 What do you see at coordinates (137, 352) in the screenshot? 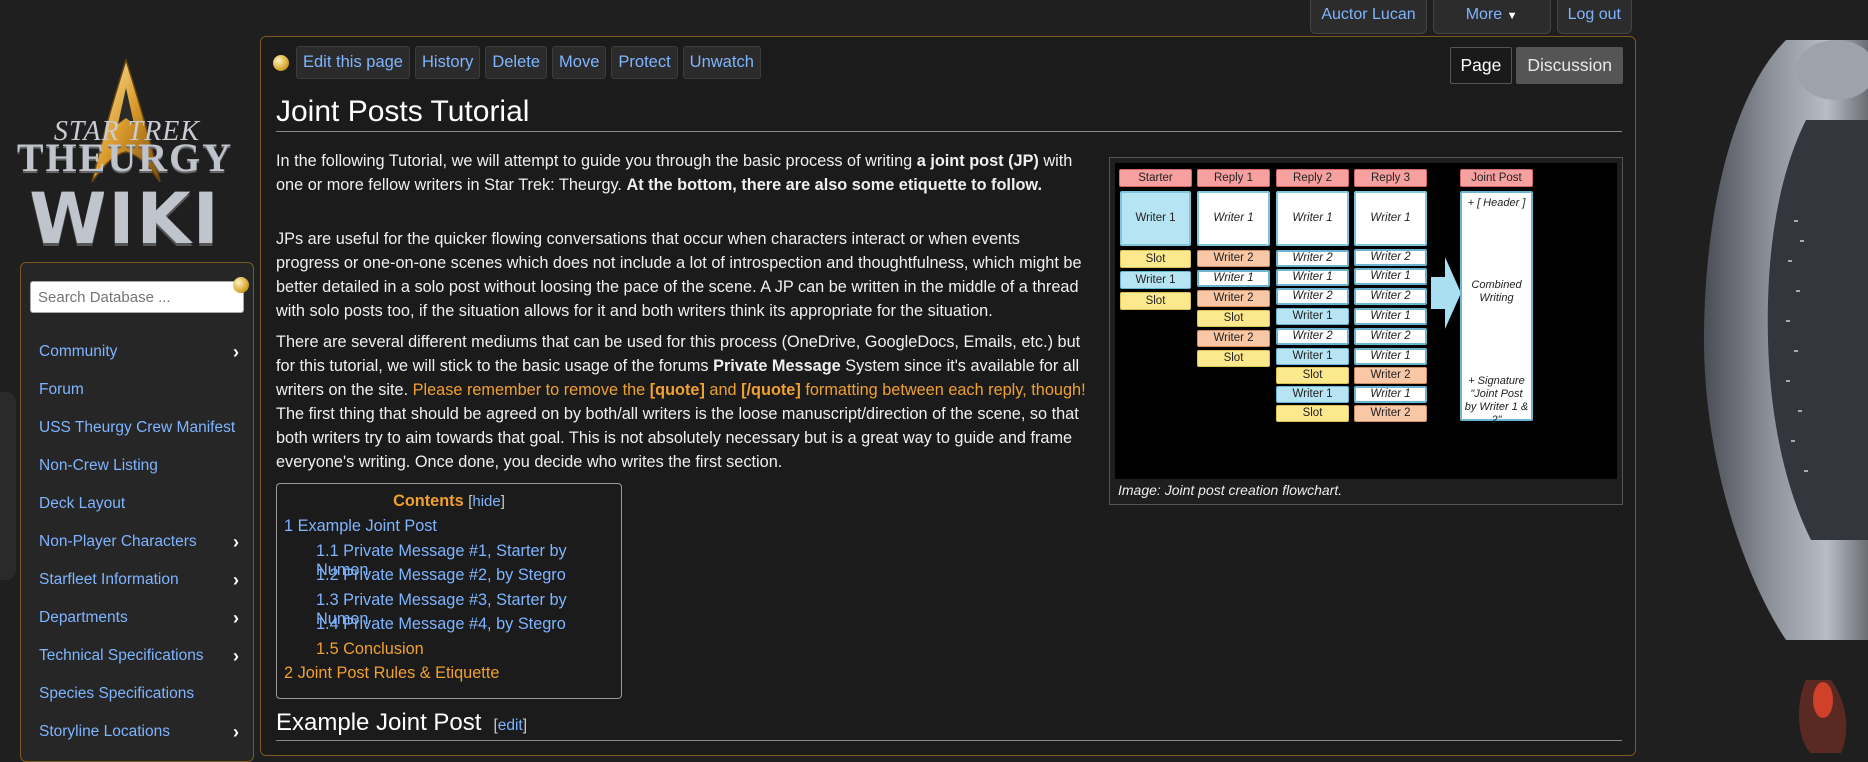
I see `sidebar-item-community: Community ›` at bounding box center [137, 352].